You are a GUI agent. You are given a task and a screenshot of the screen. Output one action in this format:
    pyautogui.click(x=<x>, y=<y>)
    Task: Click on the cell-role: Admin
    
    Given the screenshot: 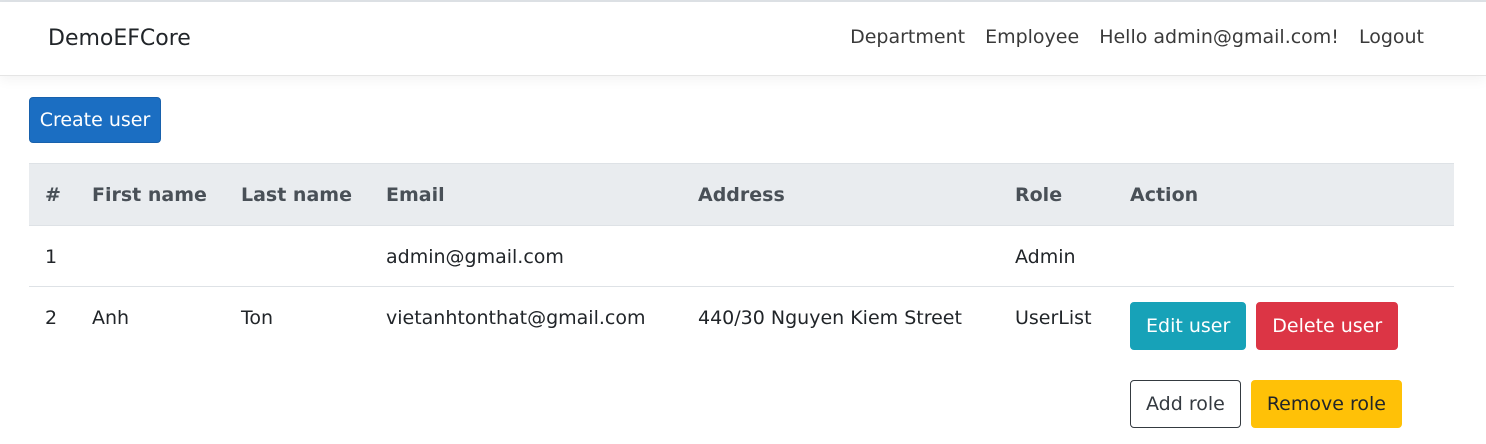 What is the action you would take?
    pyautogui.click(x=1056, y=256)
    